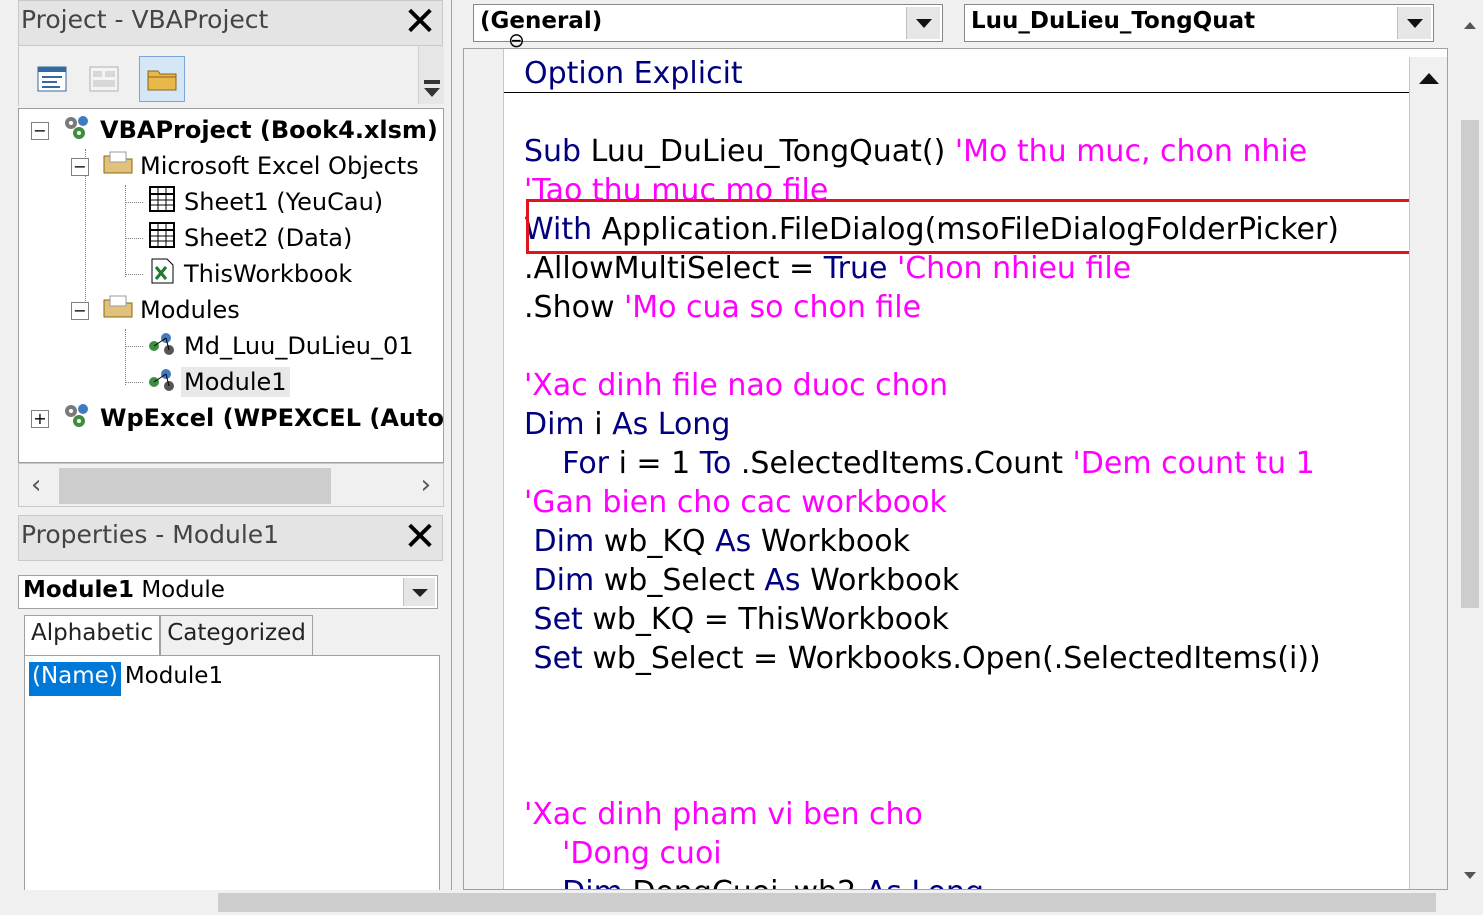 Image resolution: width=1483 pixels, height=915 pixels. Describe the element at coordinates (541, 21) in the screenshot. I see `object-combo-value: (General)` at that location.